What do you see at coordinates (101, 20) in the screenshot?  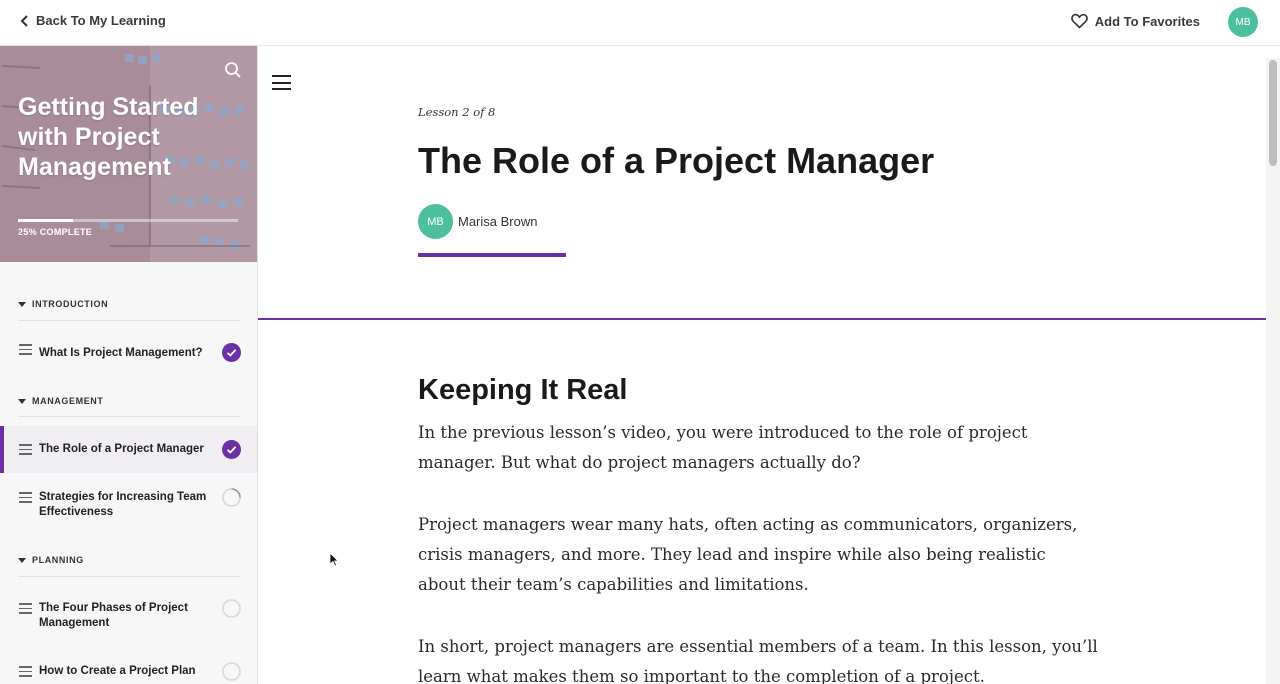 I see `back-link-label: Back To My Learning` at bounding box center [101, 20].